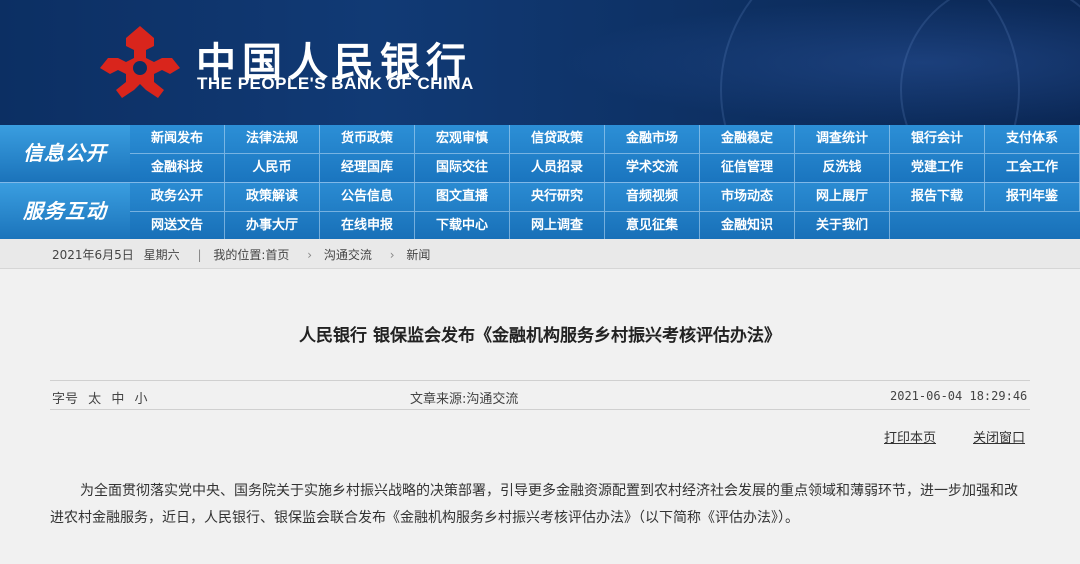 The width and height of the screenshot is (1080, 564). Describe the element at coordinates (557, 168) in the screenshot. I see `nav-info-item: 人员招录` at that location.